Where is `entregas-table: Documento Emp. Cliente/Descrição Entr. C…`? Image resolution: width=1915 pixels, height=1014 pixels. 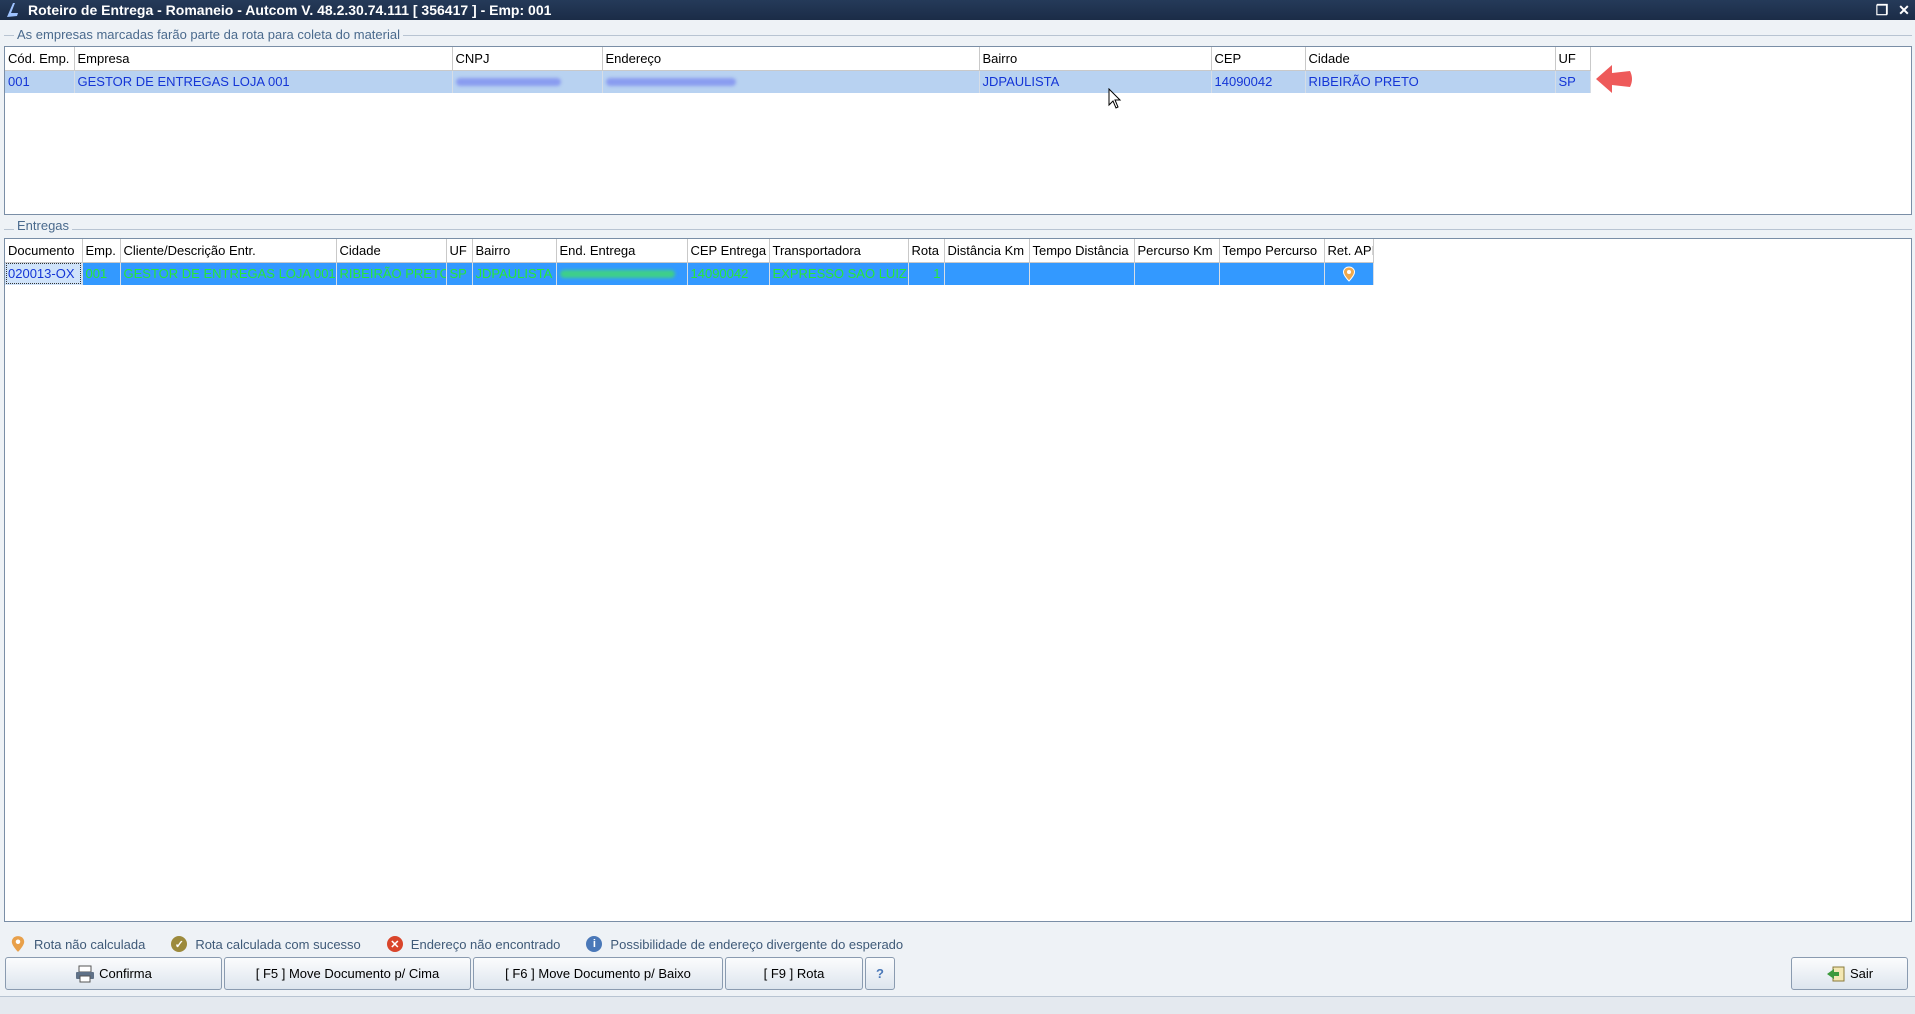 entregas-table: Documento Emp. Cliente/Descrição Entr. C… is located at coordinates (689, 262).